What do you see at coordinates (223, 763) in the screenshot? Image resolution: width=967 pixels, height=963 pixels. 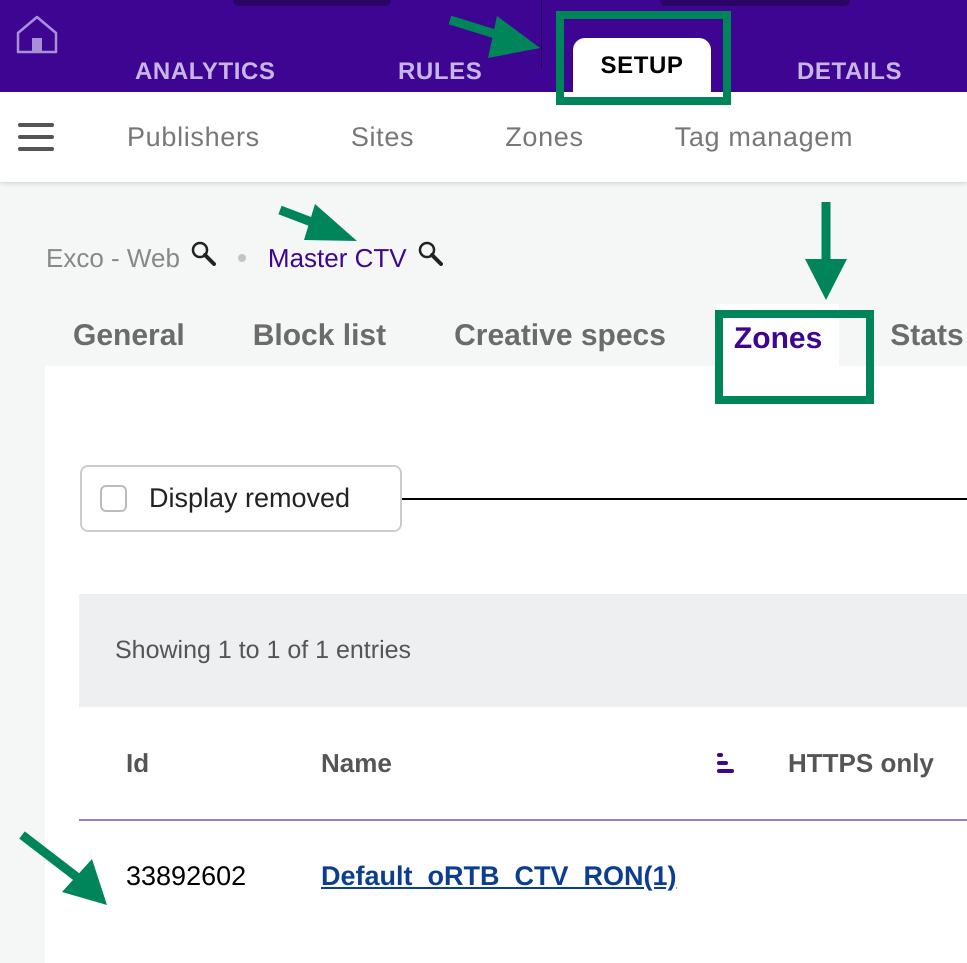 I see `column-header: Id` at bounding box center [223, 763].